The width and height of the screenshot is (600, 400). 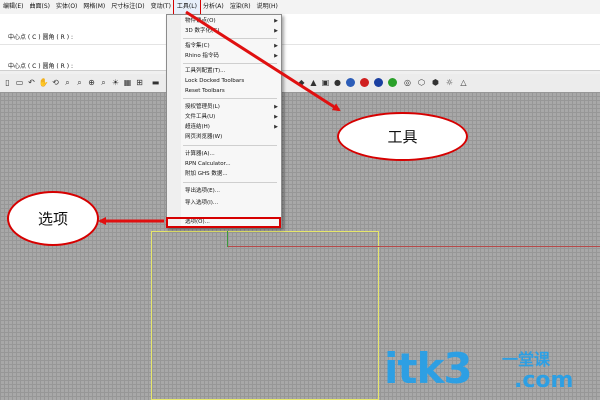 What do you see at coordinates (364, 82) in the screenshot?
I see `render-red-icon` at bounding box center [364, 82].